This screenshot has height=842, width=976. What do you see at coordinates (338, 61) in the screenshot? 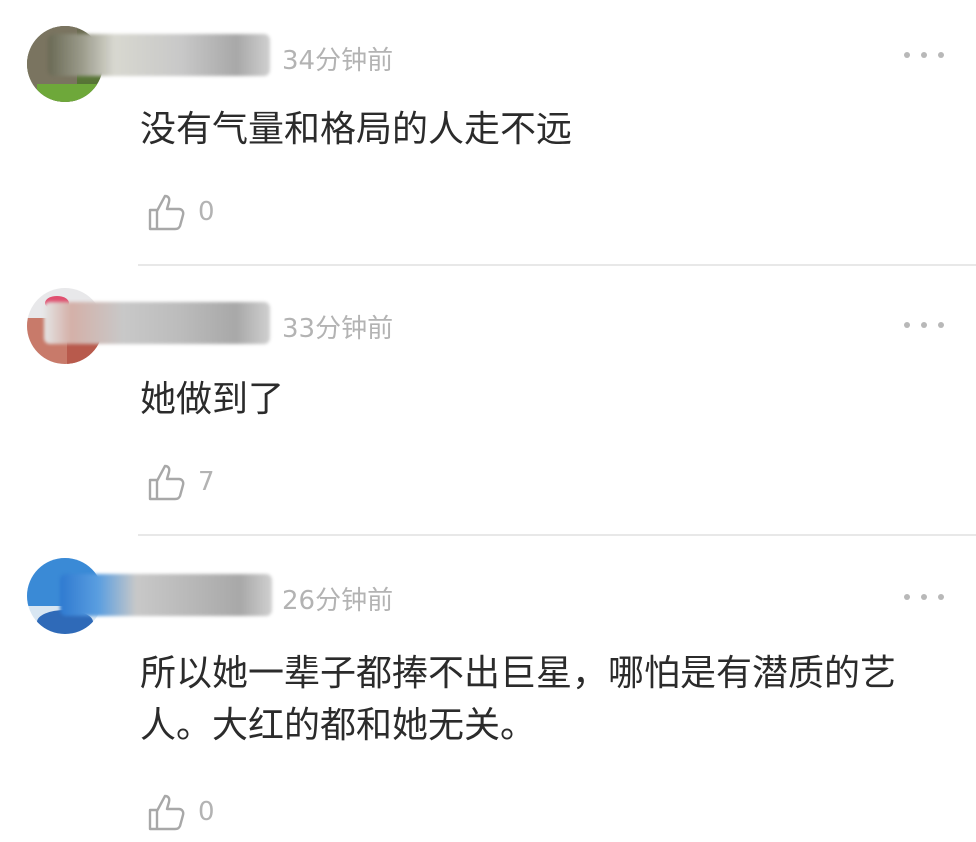
I see `comment-time: 34分钟前` at bounding box center [338, 61].